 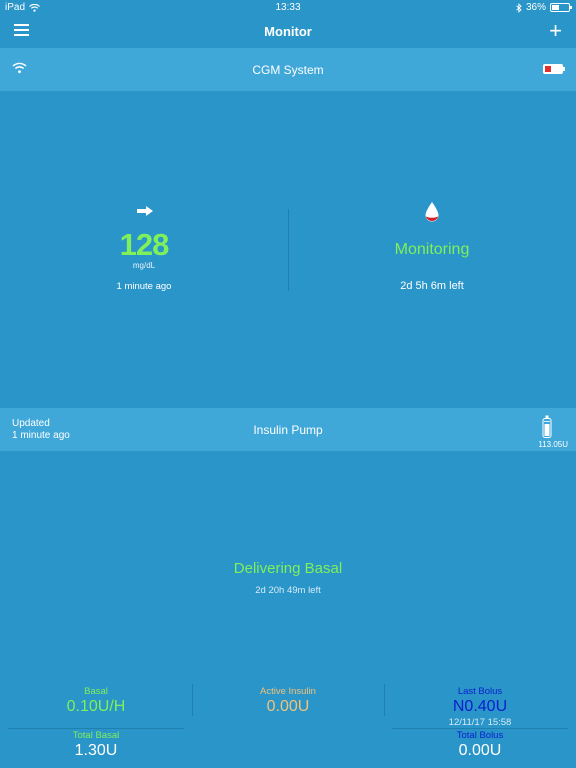 I want to click on total-basal-label: Total Basal, so click(x=96, y=735).